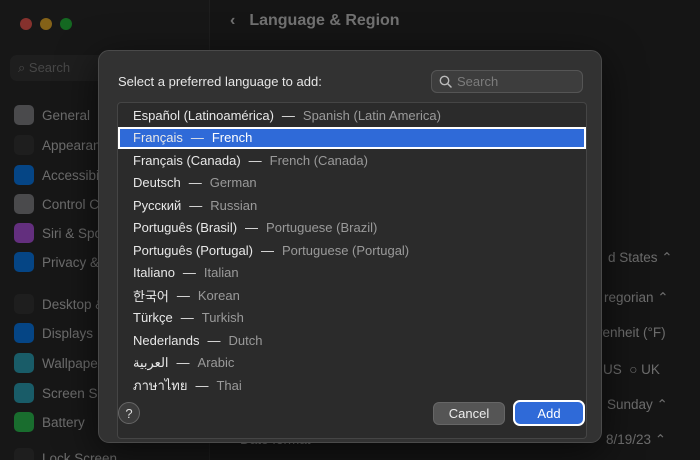  I want to click on language-native-name: Português (Portugal), so click(193, 250).